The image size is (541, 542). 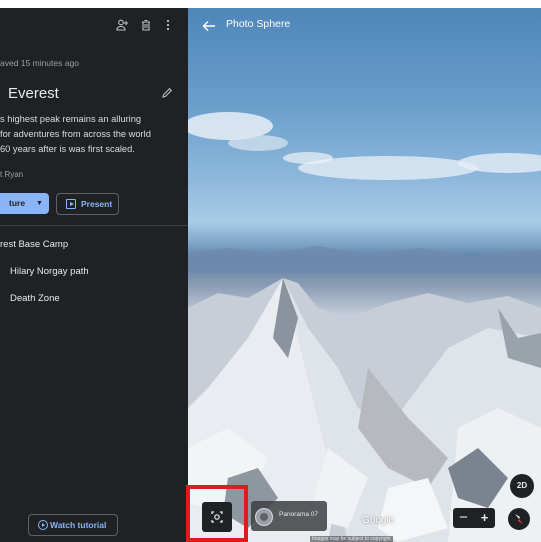 I want to click on present-button-label: Present, so click(x=97, y=204).